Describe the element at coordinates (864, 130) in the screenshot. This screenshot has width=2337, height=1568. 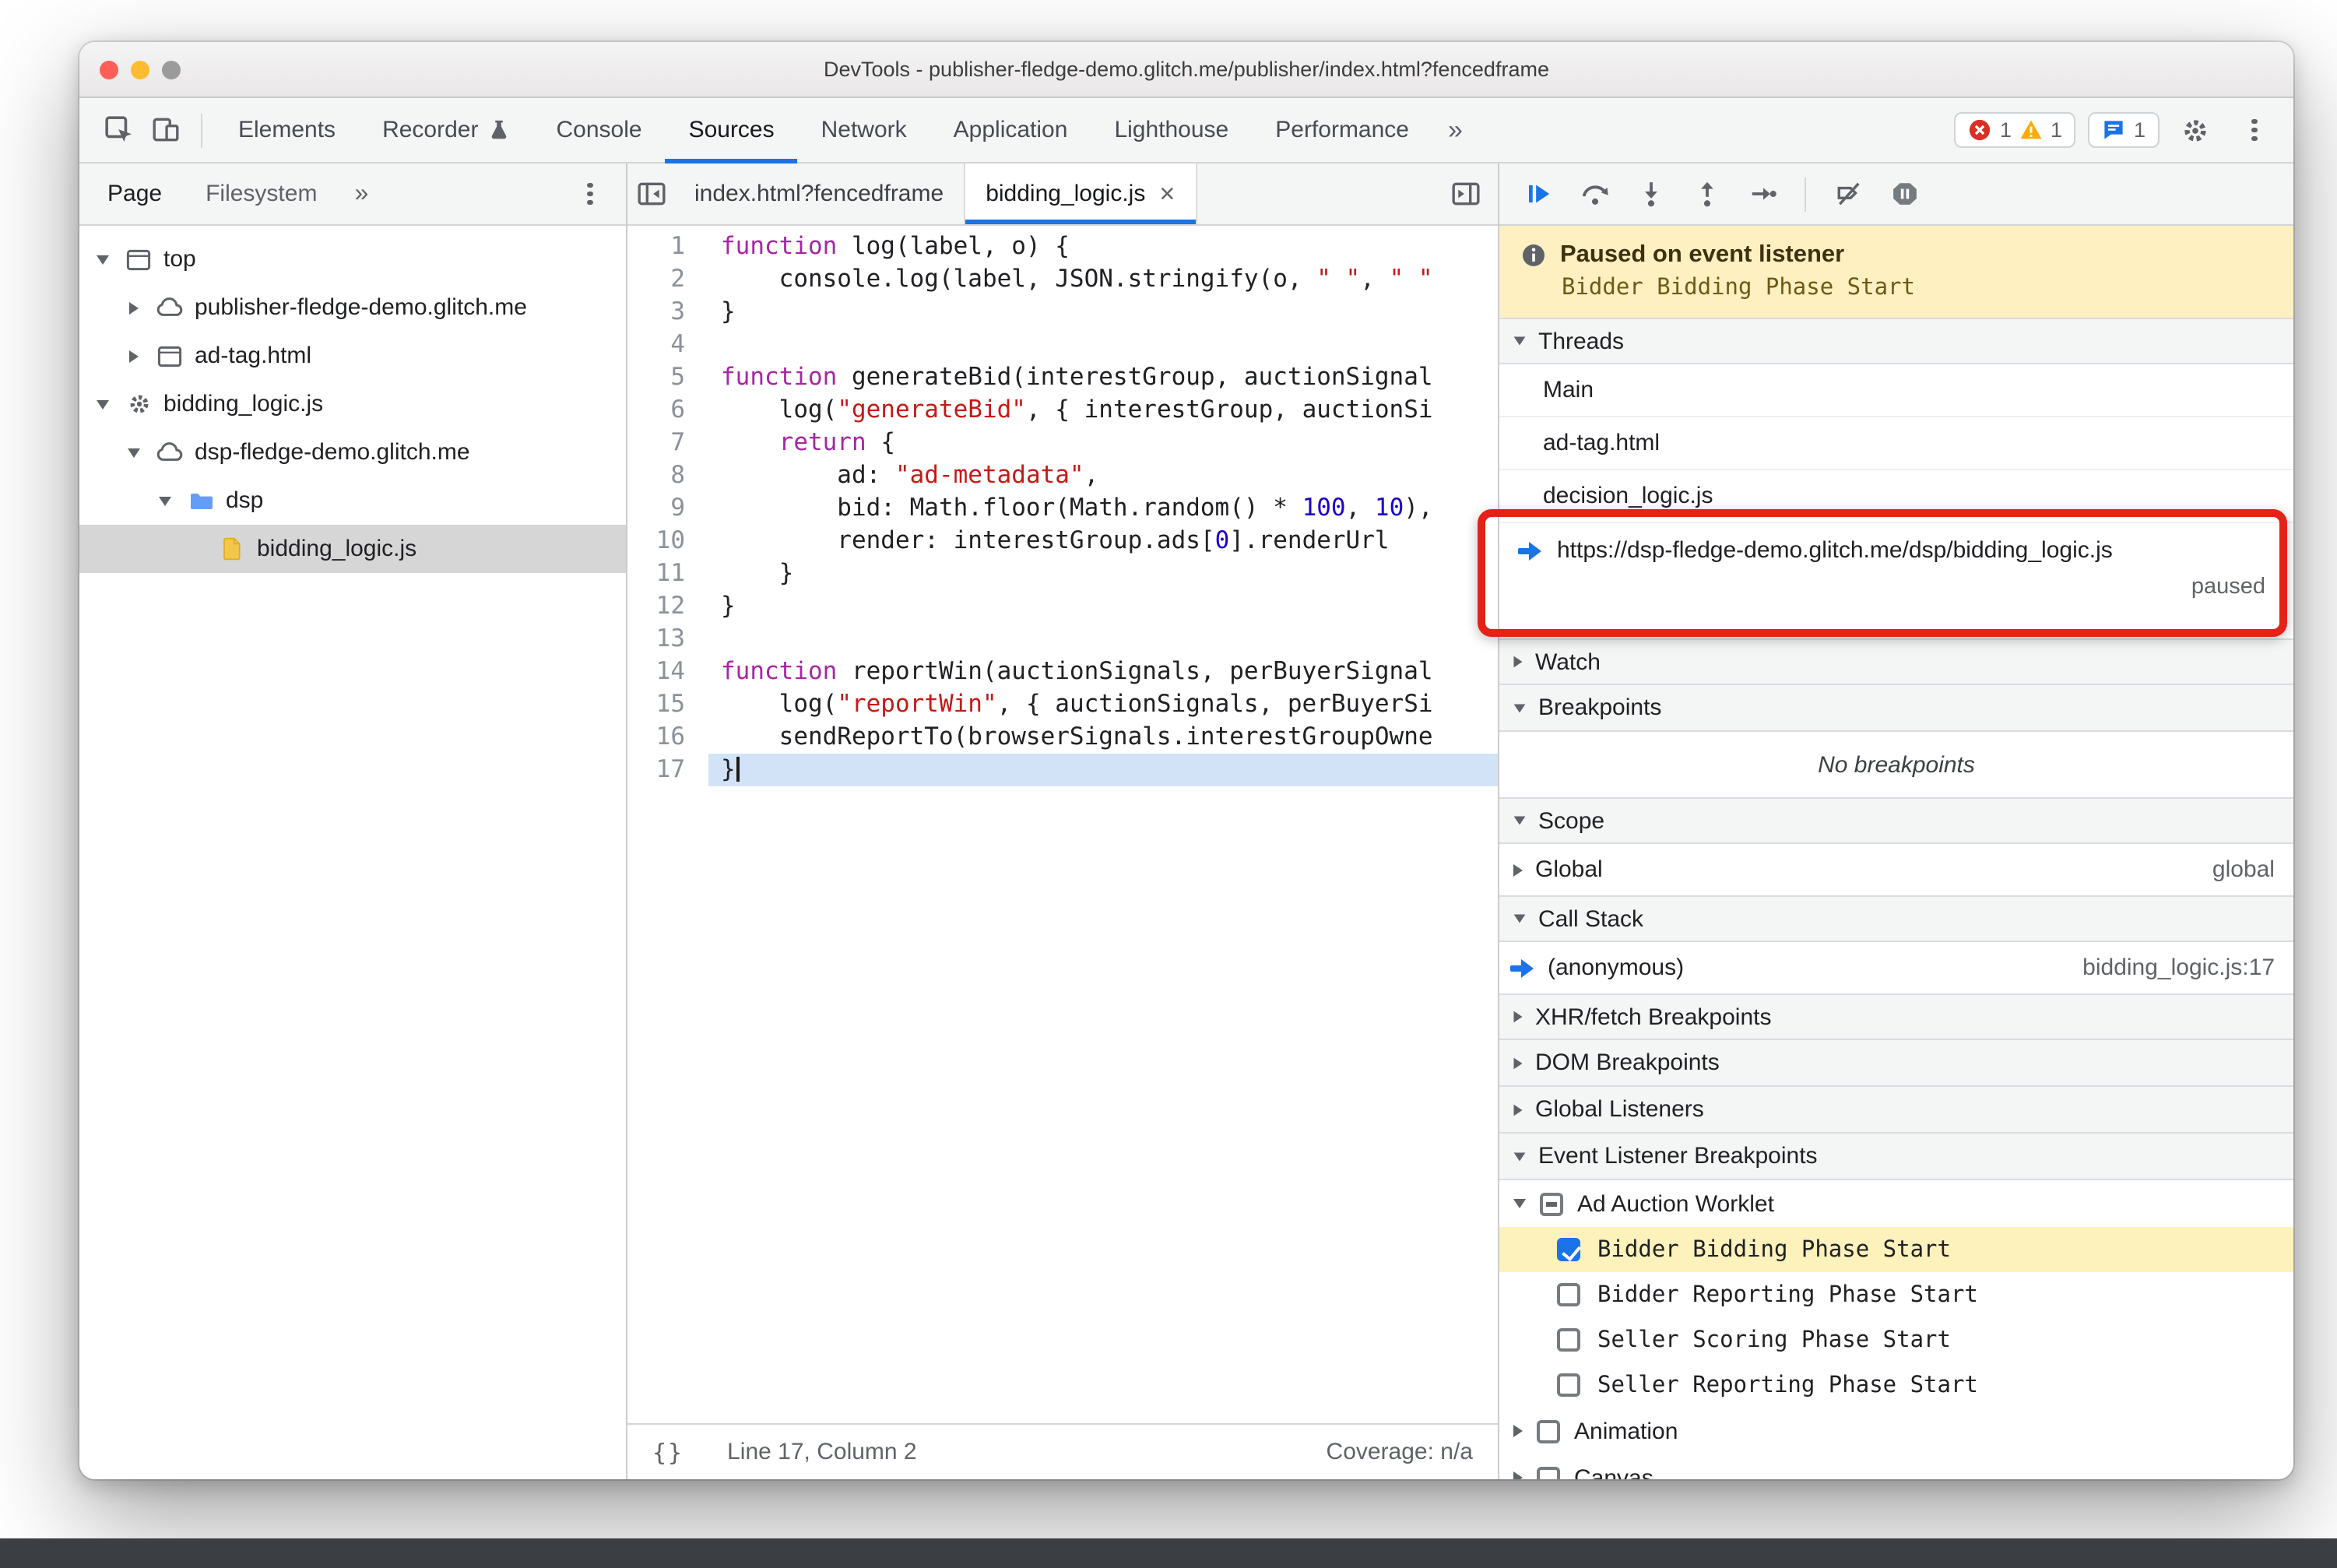
I see `tab-network: Network` at that location.